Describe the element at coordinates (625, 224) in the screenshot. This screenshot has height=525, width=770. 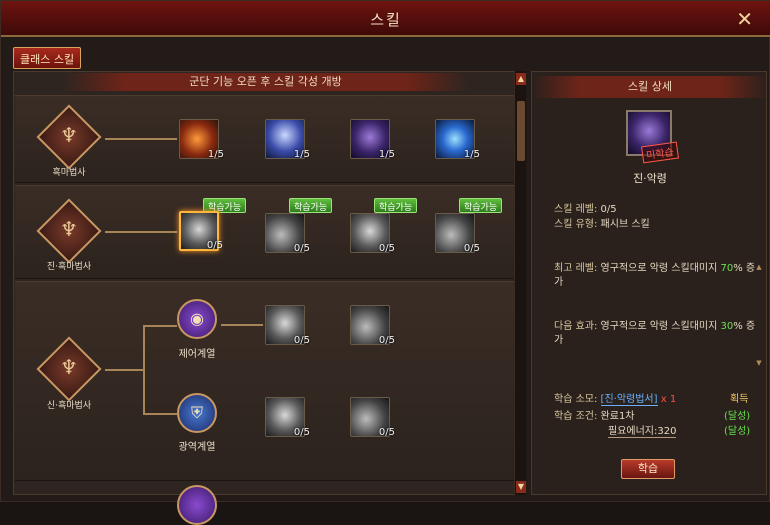
I see `skill-type-value: 패시브 스킬` at that location.